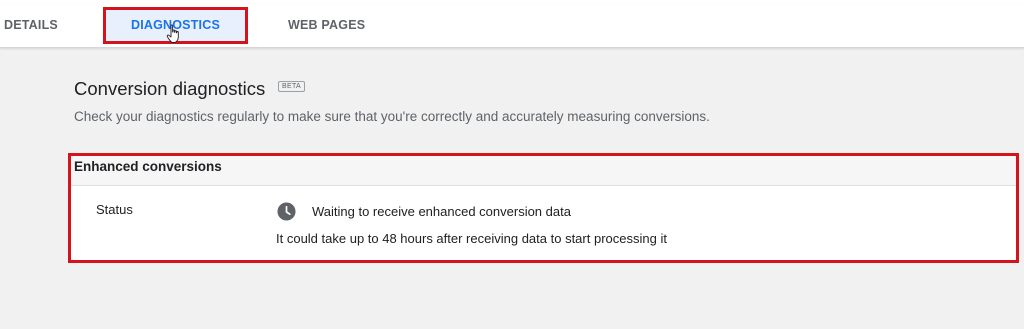 This screenshot has width=1024, height=329. I want to click on page-title: Conversion diagnostics, so click(170, 88).